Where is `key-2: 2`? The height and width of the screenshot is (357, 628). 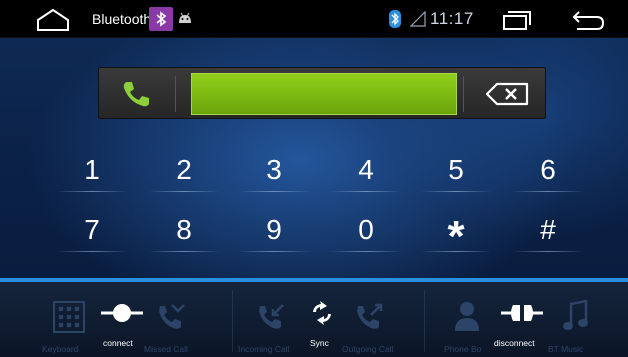 key-2: 2 is located at coordinates (184, 170).